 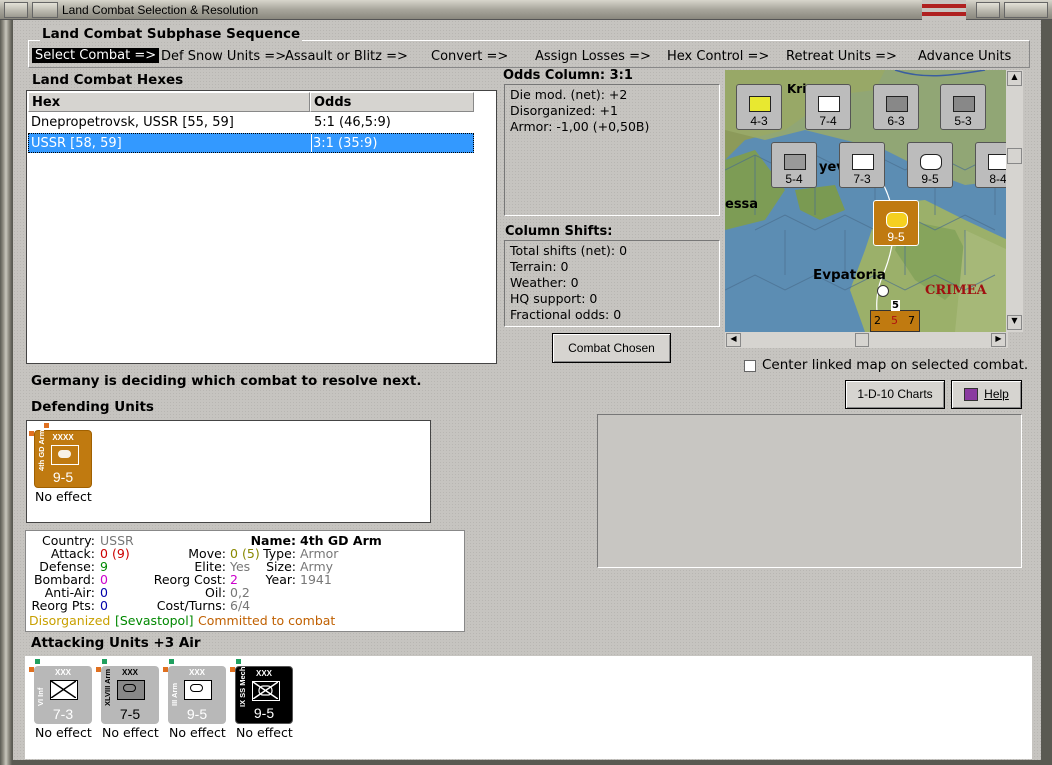 I want to click on attacking-unit-counter: XXX III Arm 9-5, so click(x=197, y=695).